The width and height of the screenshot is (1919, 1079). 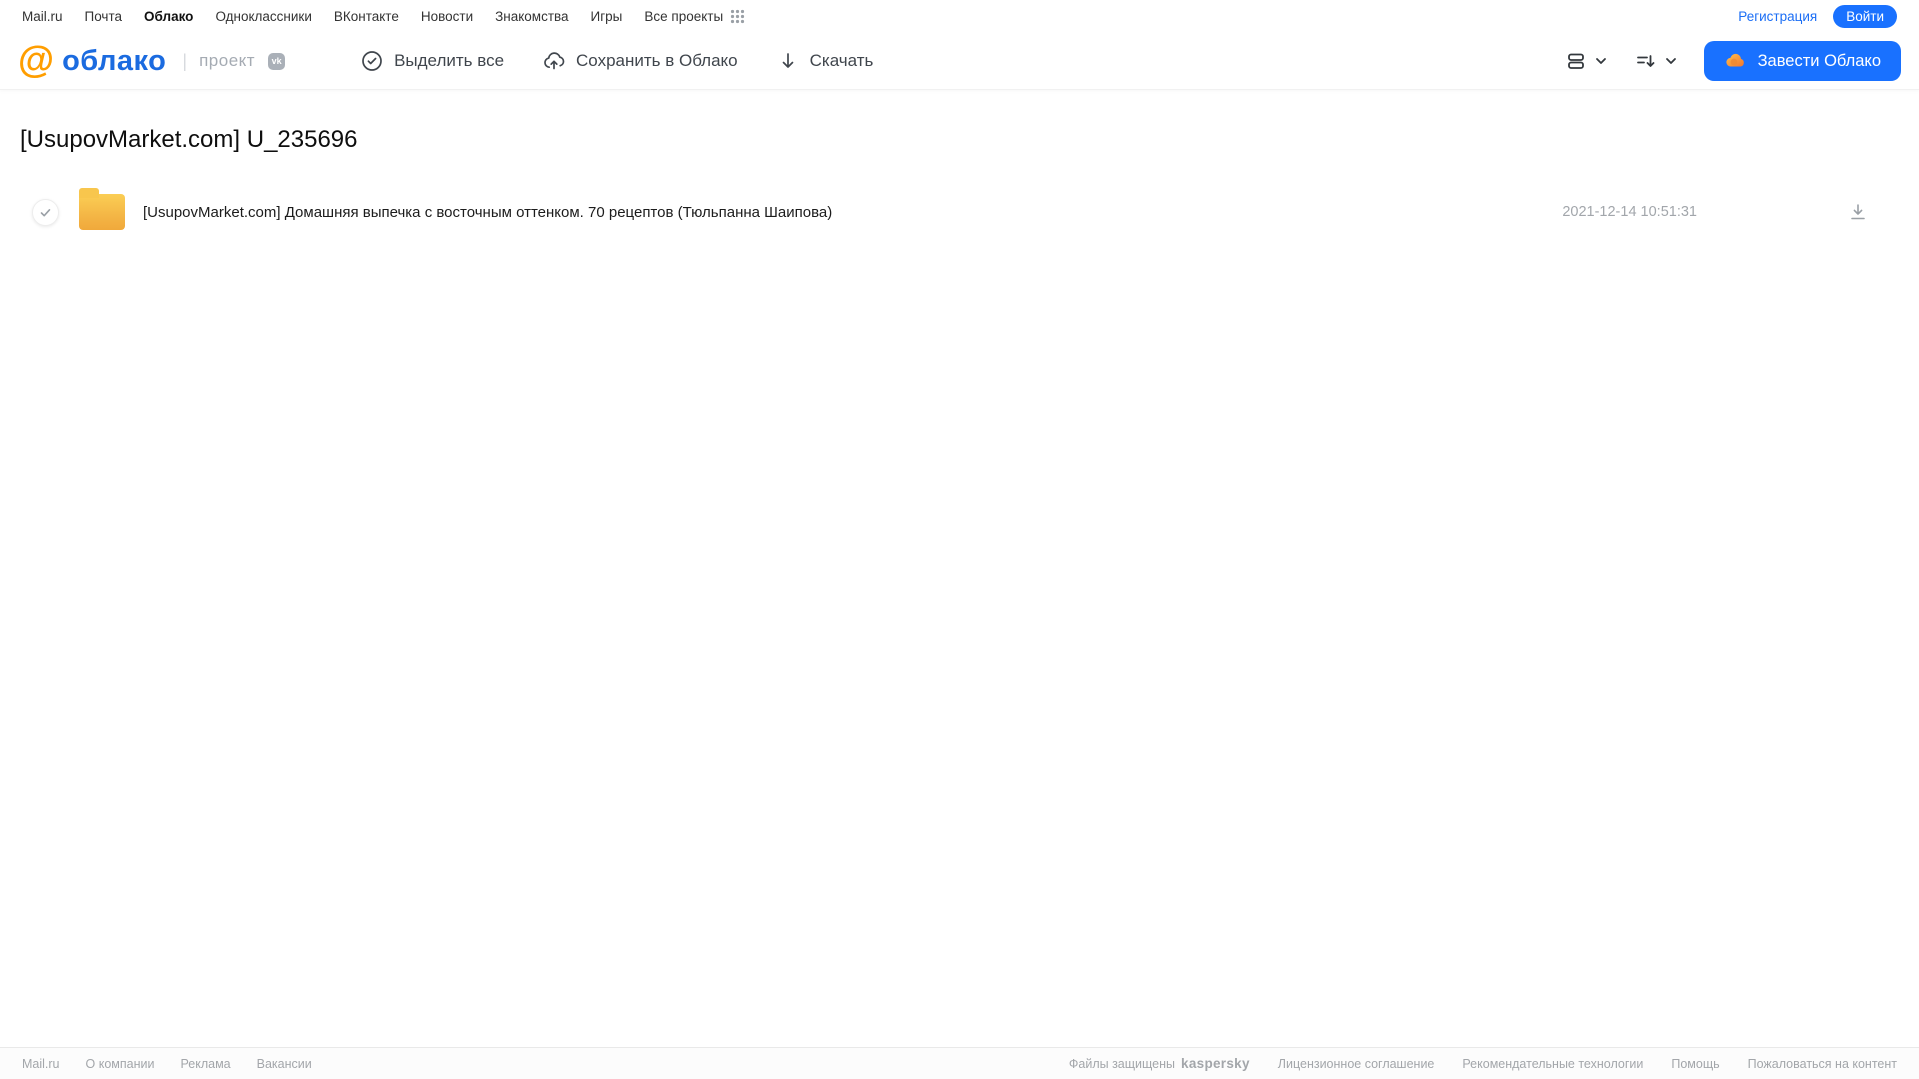 What do you see at coordinates (554, 61) in the screenshot?
I see `cloud-upload-icon` at bounding box center [554, 61].